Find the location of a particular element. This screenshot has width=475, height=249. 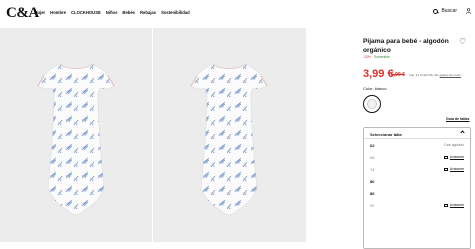

nav-item-hombre: Hombre is located at coordinates (58, 12).